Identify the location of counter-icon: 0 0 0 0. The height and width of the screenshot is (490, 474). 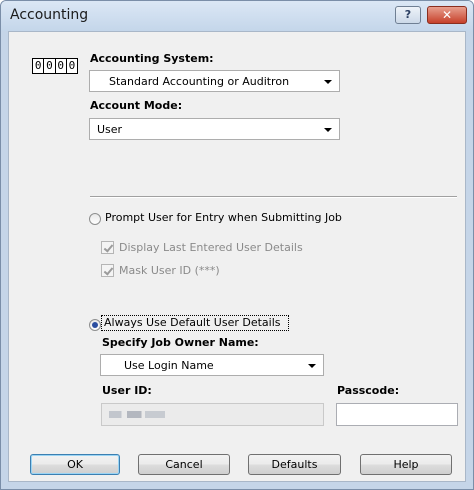
(55, 66).